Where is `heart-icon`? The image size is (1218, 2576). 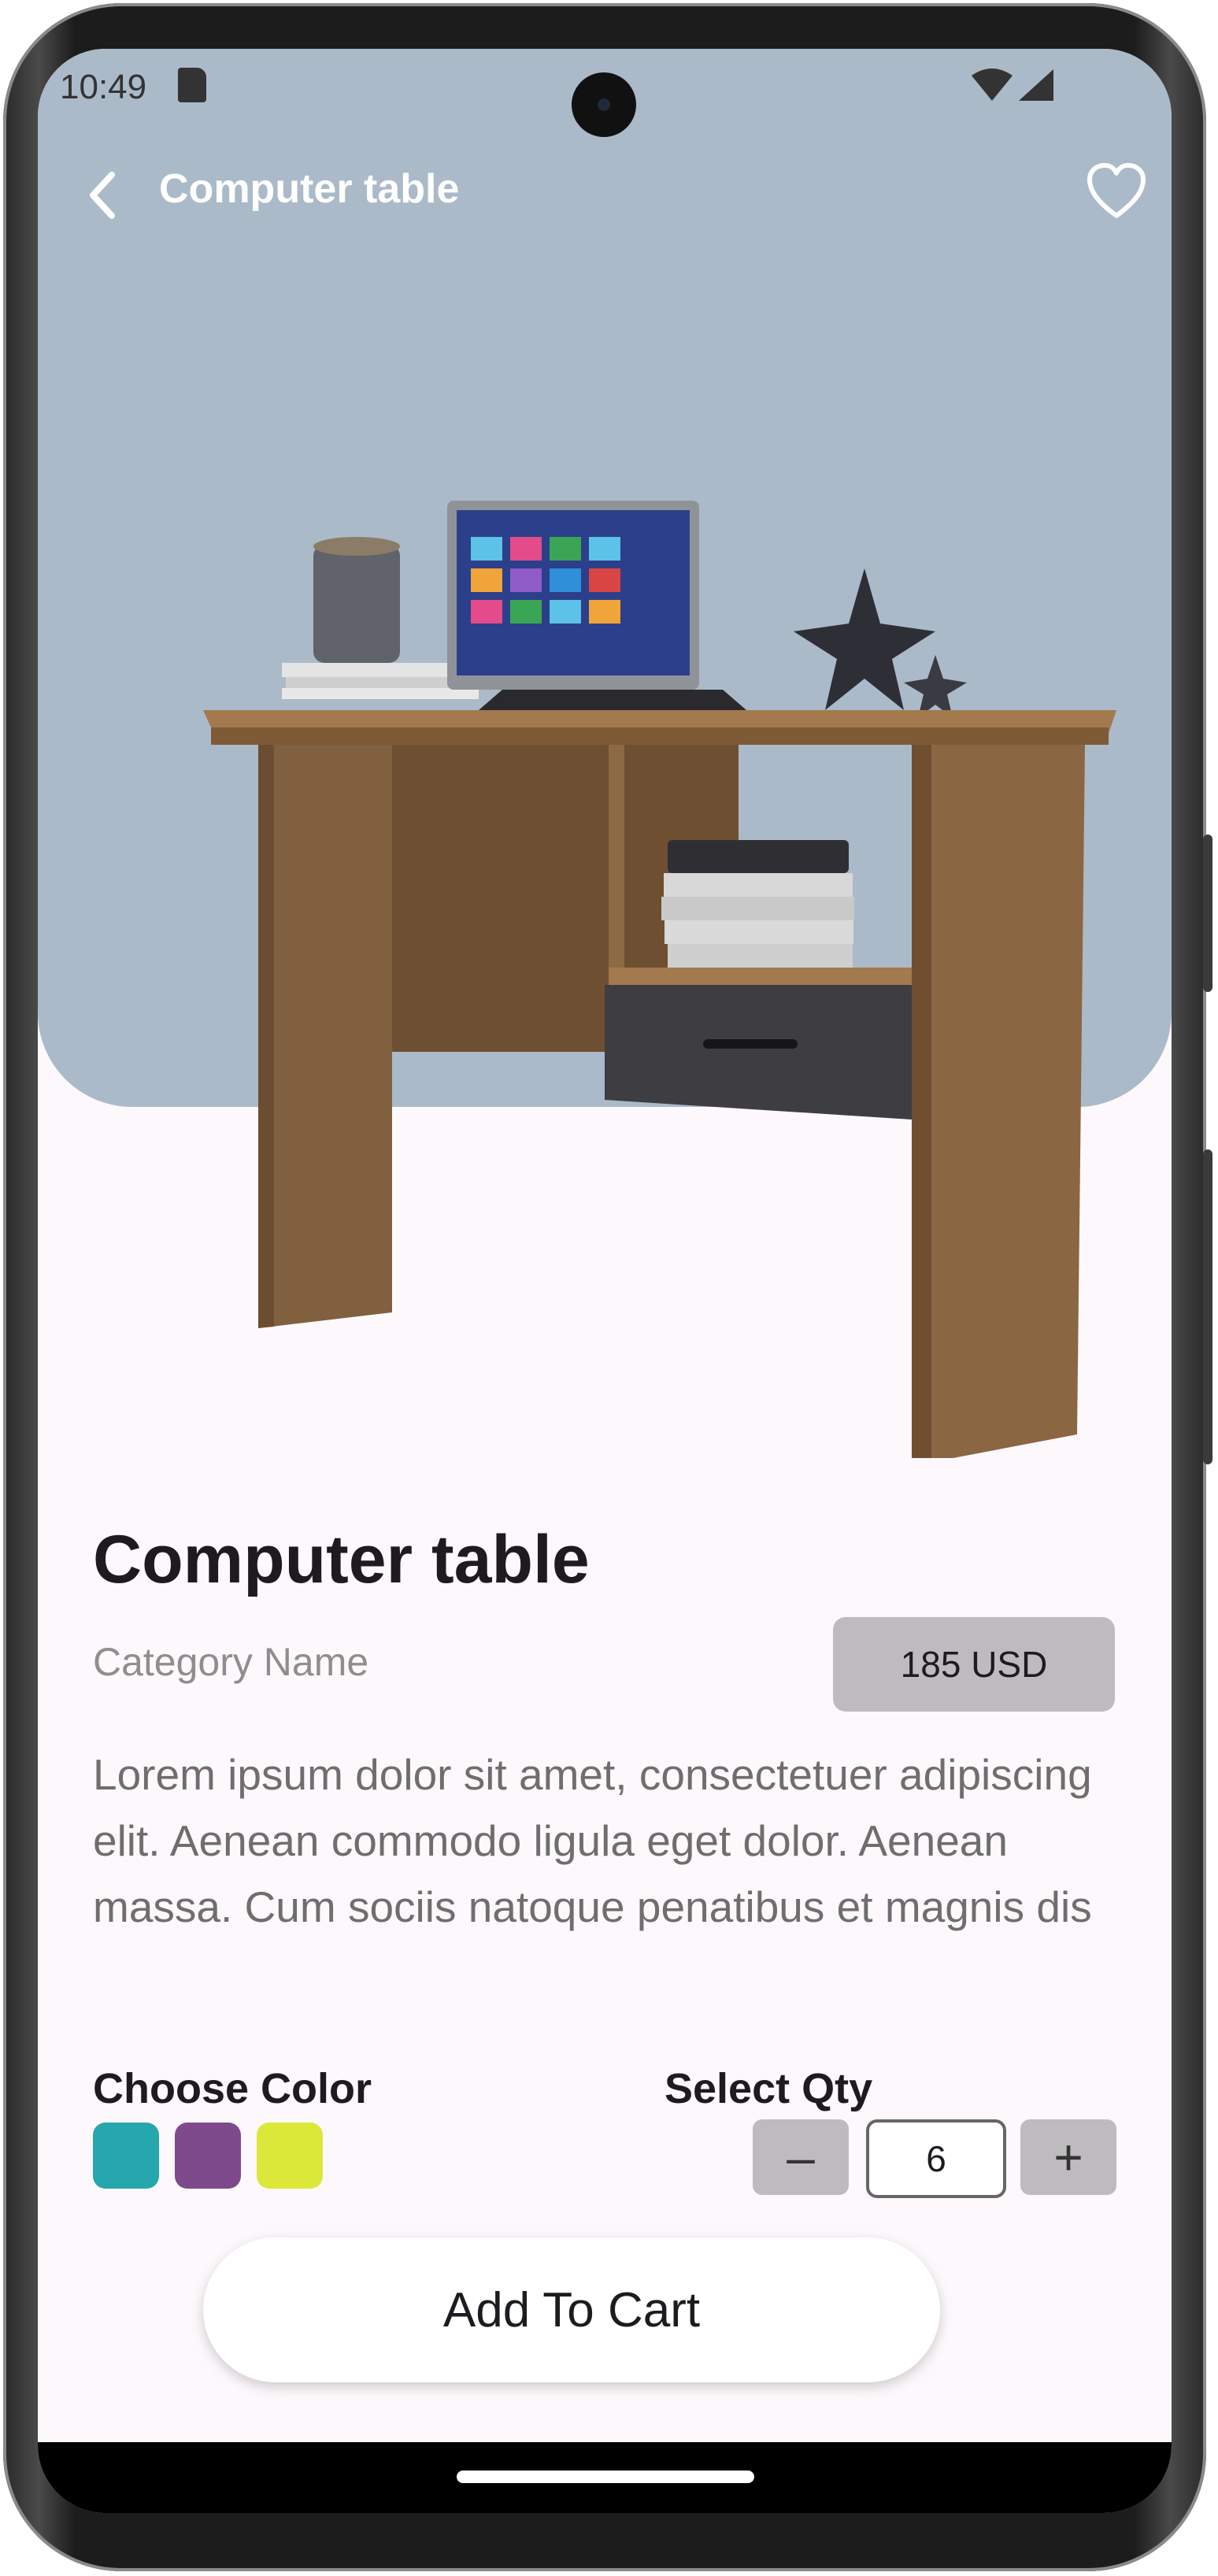 heart-icon is located at coordinates (1116, 192).